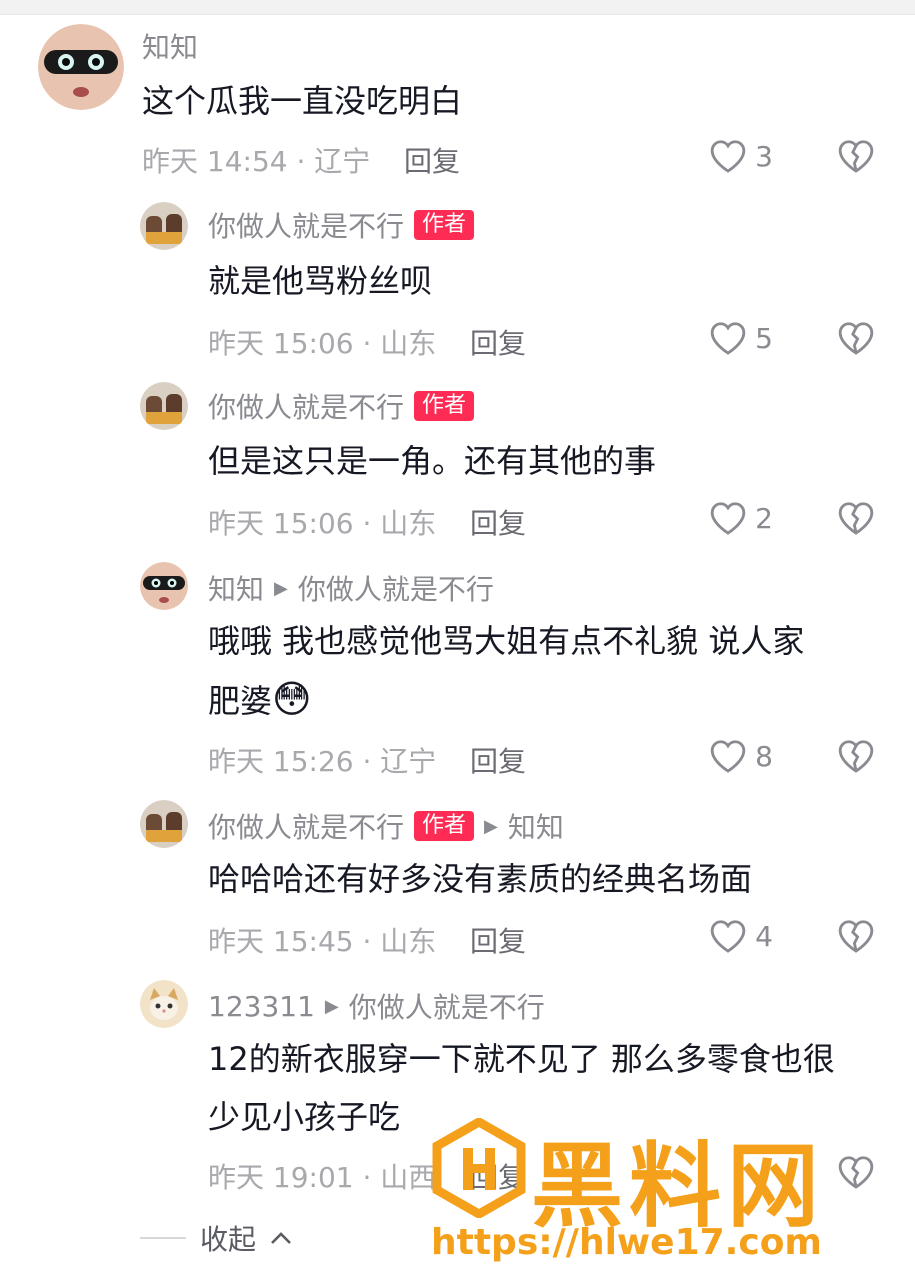 The width and height of the screenshot is (915, 1280). I want to click on divider, so click(163, 1238).